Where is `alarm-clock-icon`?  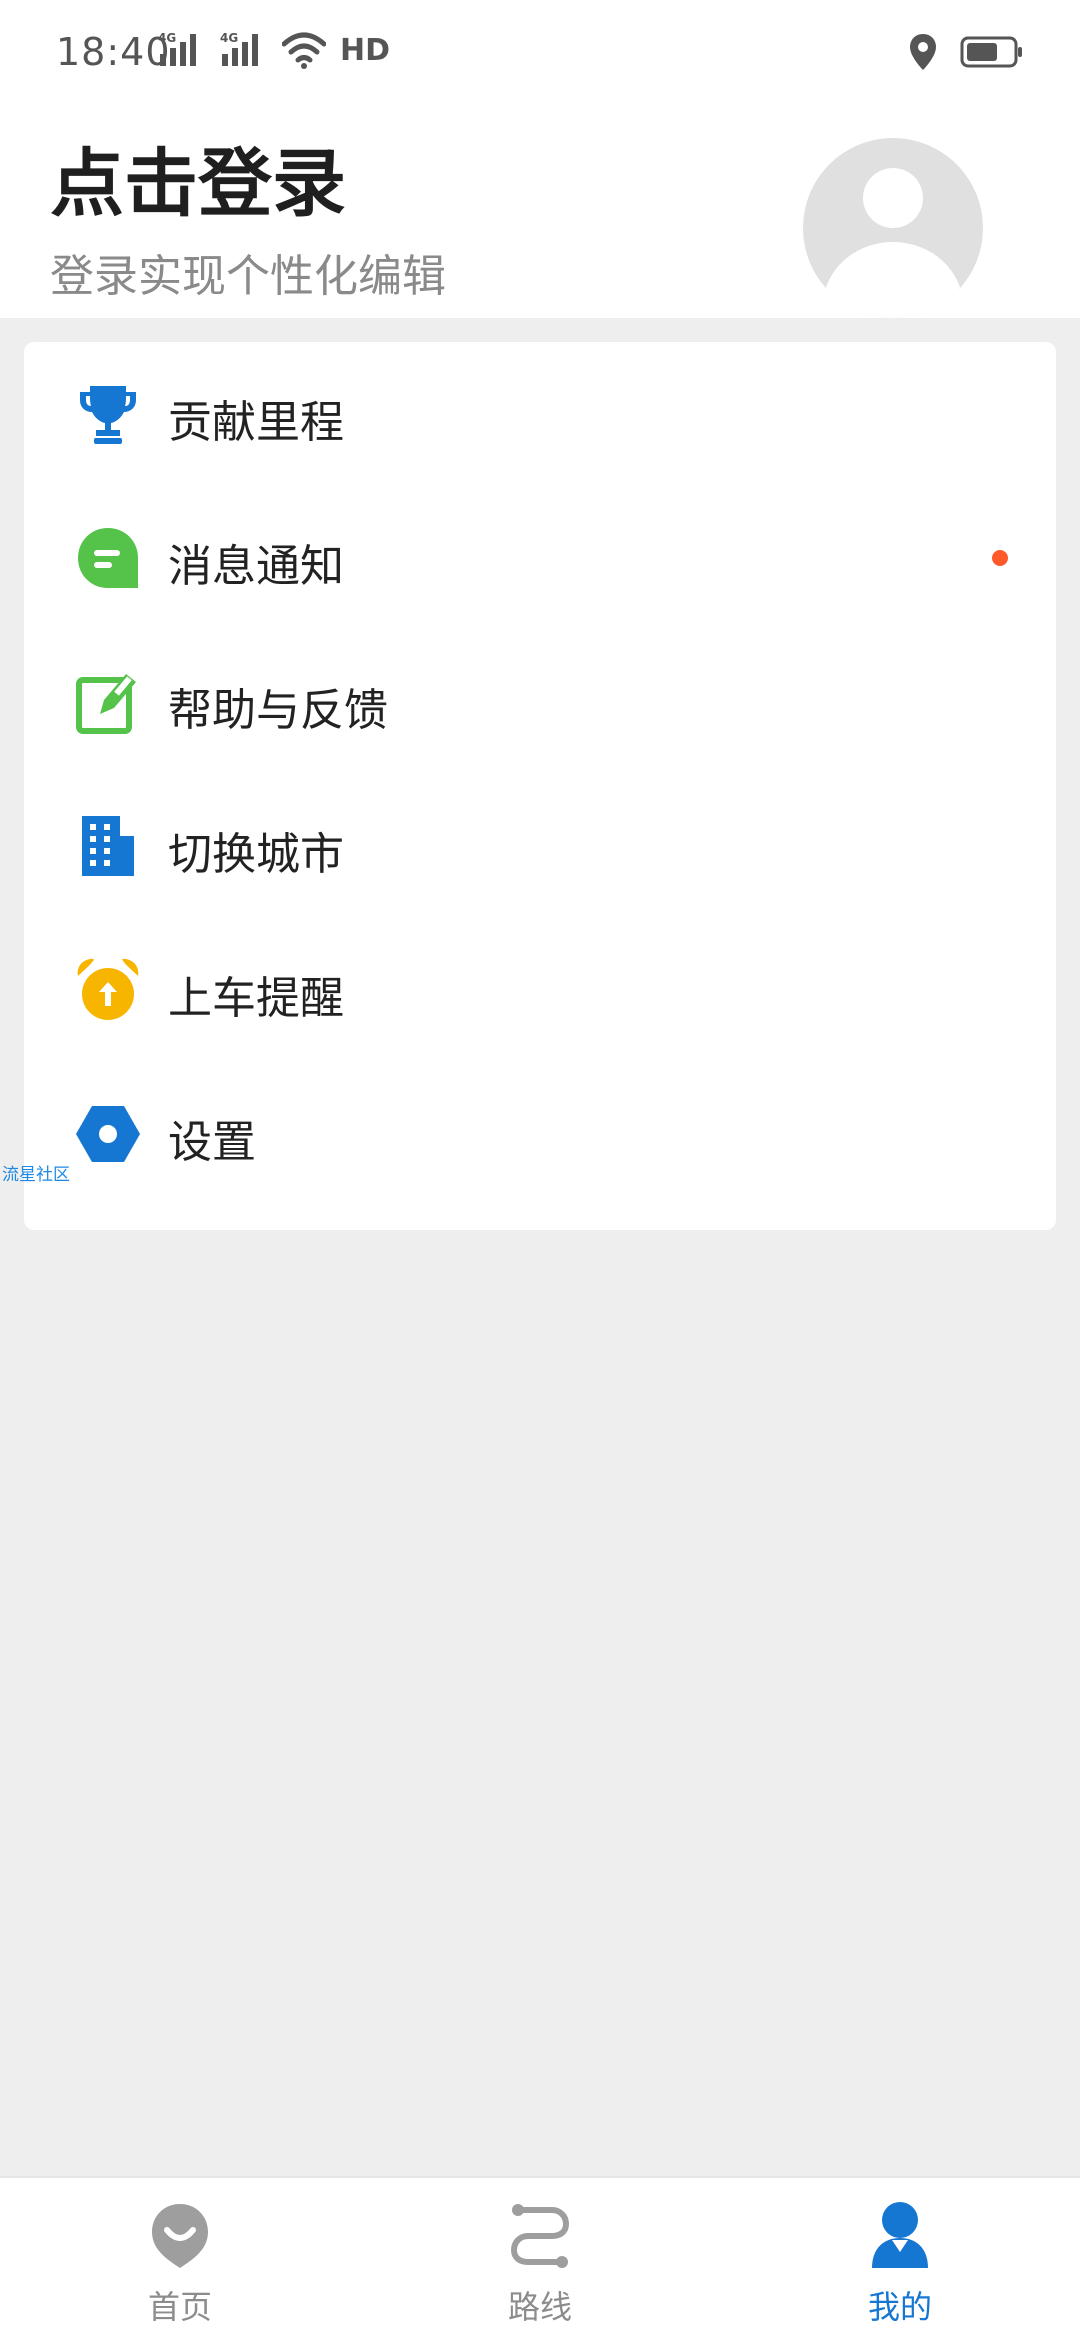 alarm-clock-icon is located at coordinates (108, 989).